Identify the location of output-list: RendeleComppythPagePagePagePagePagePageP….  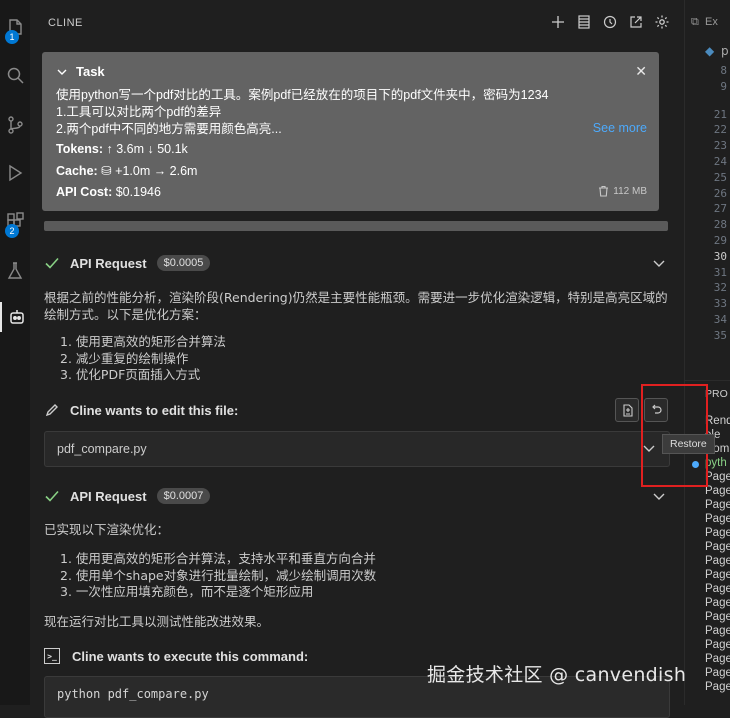
(717, 554).